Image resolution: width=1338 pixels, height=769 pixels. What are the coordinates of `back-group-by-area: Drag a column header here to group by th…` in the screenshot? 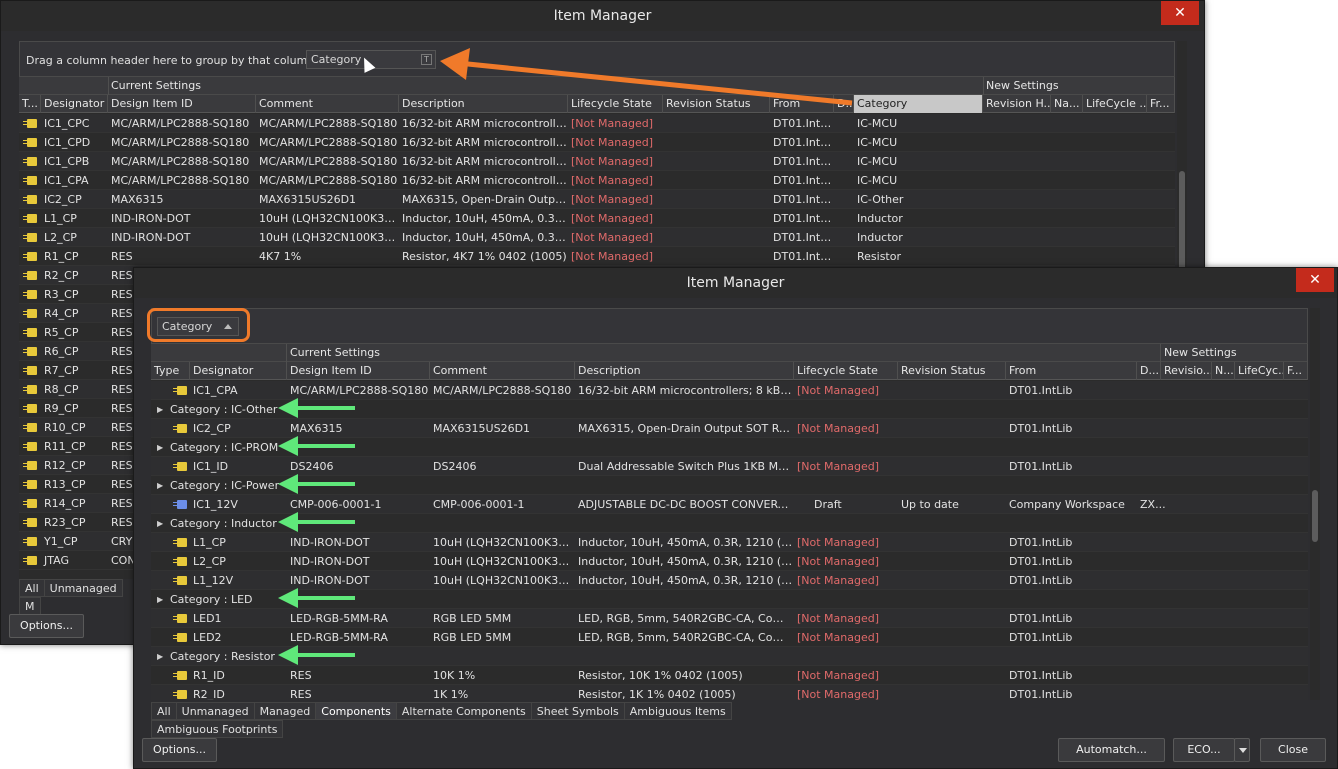 It's located at (597, 59).